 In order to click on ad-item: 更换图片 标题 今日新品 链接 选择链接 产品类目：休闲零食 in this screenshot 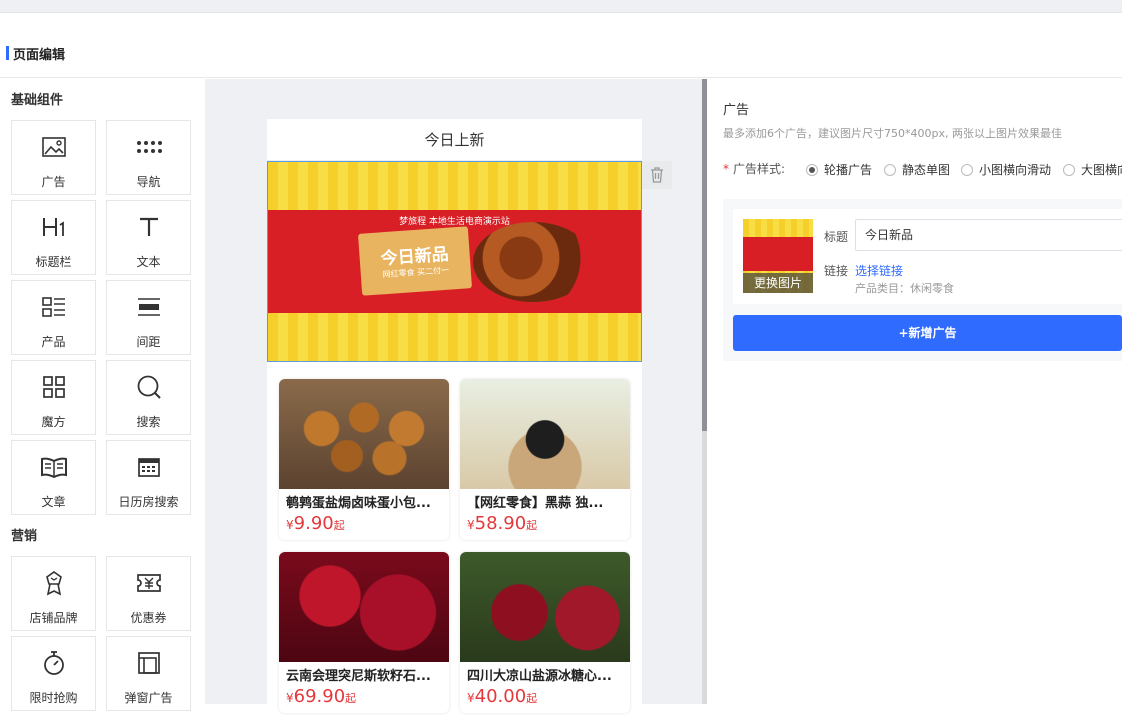, I will do `click(927, 256)`.